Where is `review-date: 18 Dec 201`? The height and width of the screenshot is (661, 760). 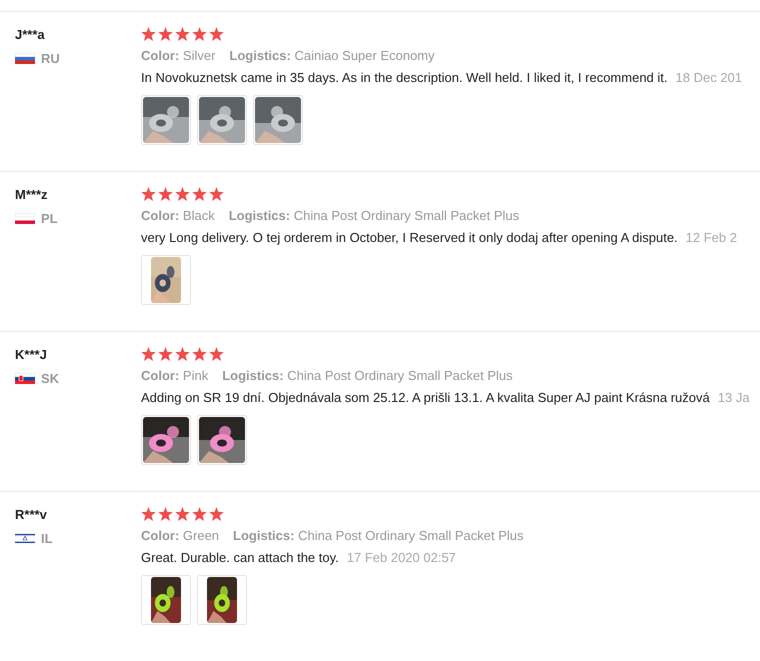
review-date: 18 Dec 201 is located at coordinates (709, 77).